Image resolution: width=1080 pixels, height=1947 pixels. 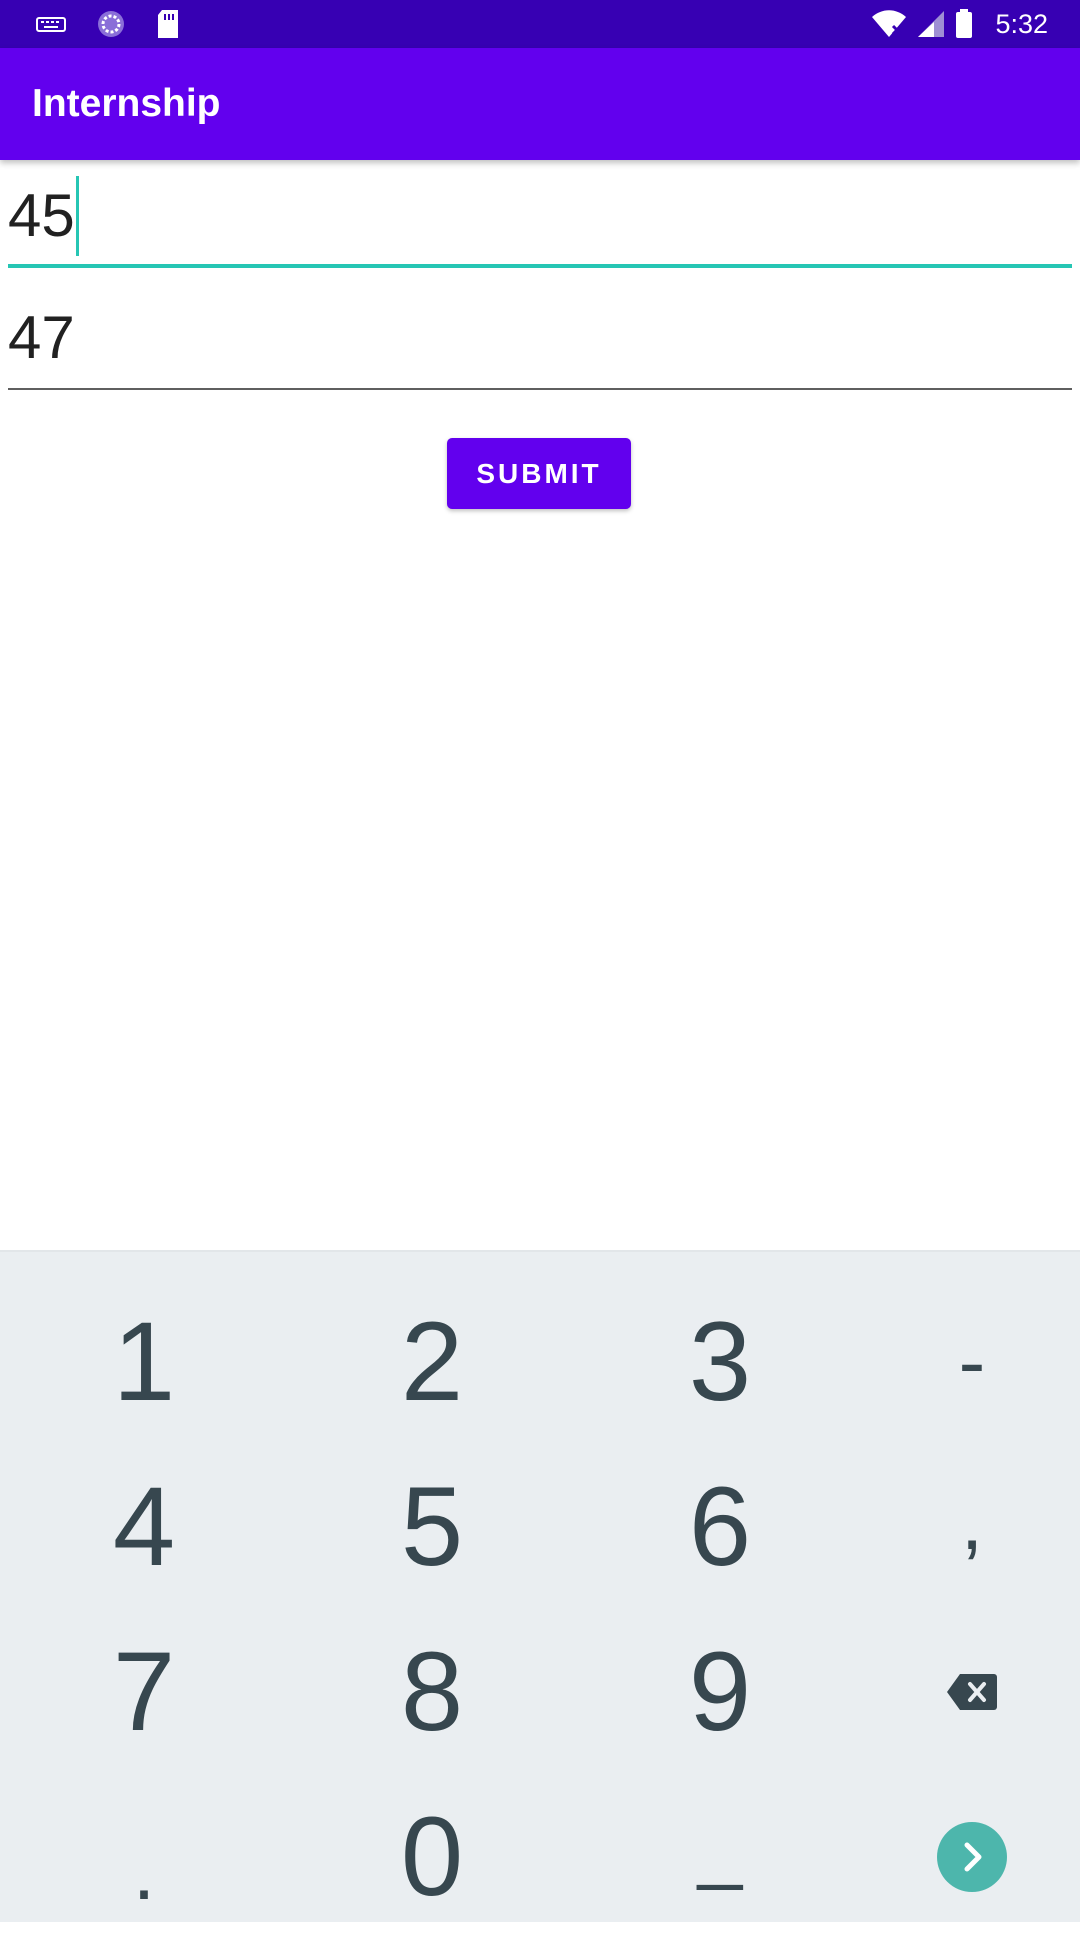 I want to click on number-input-1-text: 45, so click(x=43, y=216).